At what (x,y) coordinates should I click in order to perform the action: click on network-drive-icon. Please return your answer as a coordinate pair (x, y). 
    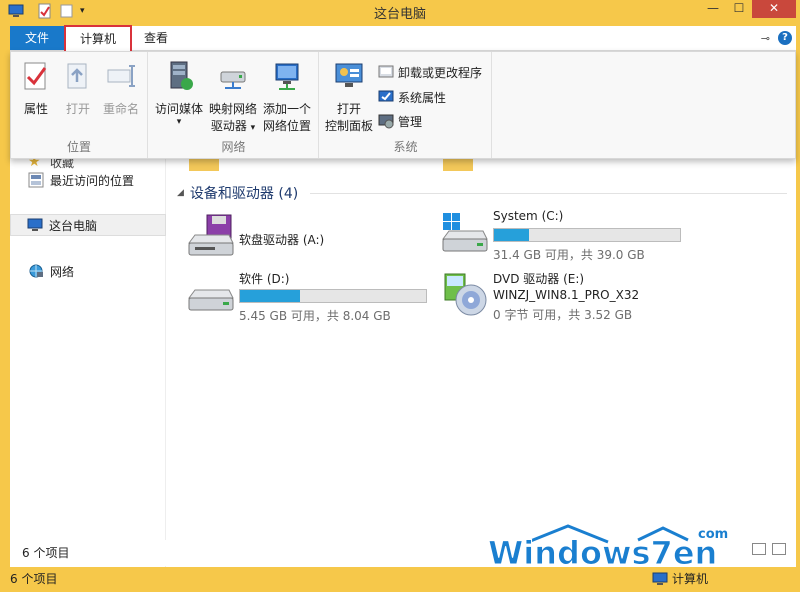
    Looking at the image, I should click on (233, 80).